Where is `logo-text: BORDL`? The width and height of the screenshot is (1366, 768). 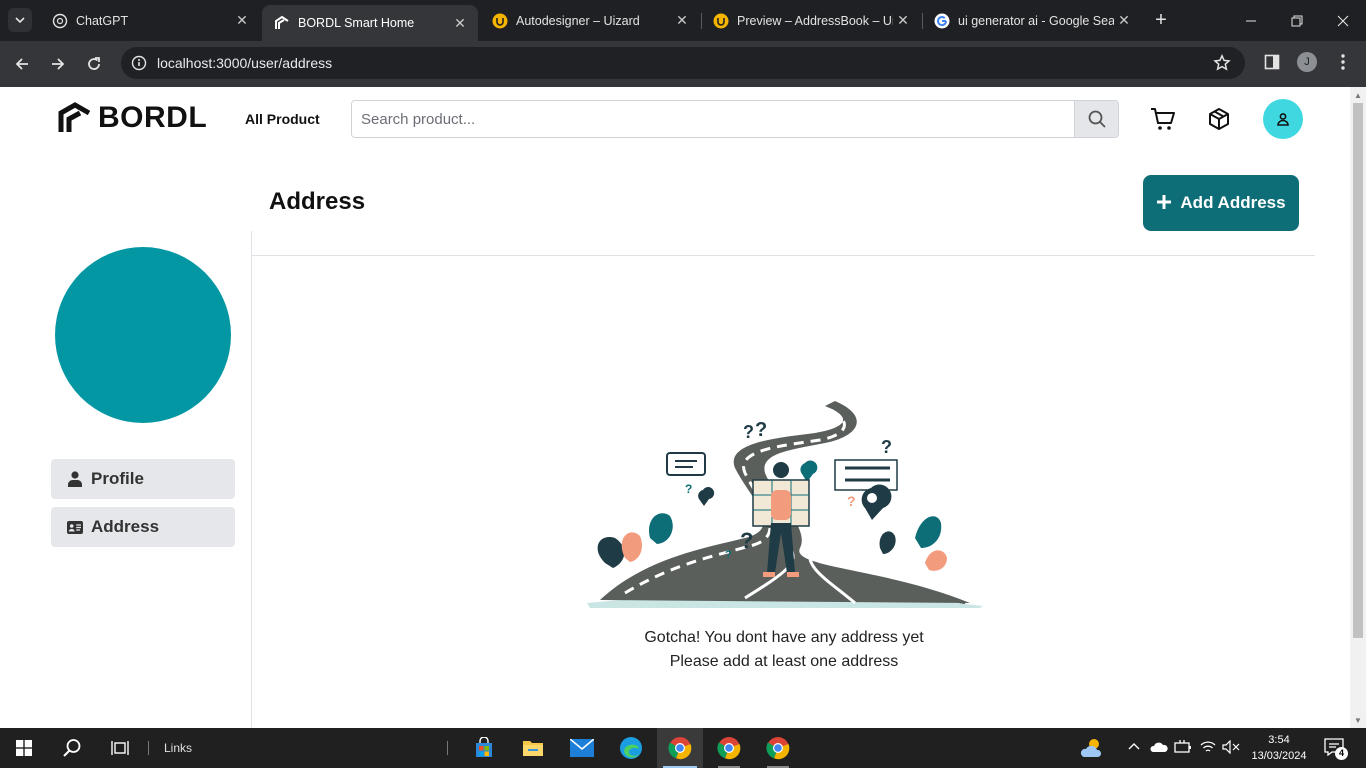 logo-text: BORDL is located at coordinates (153, 117).